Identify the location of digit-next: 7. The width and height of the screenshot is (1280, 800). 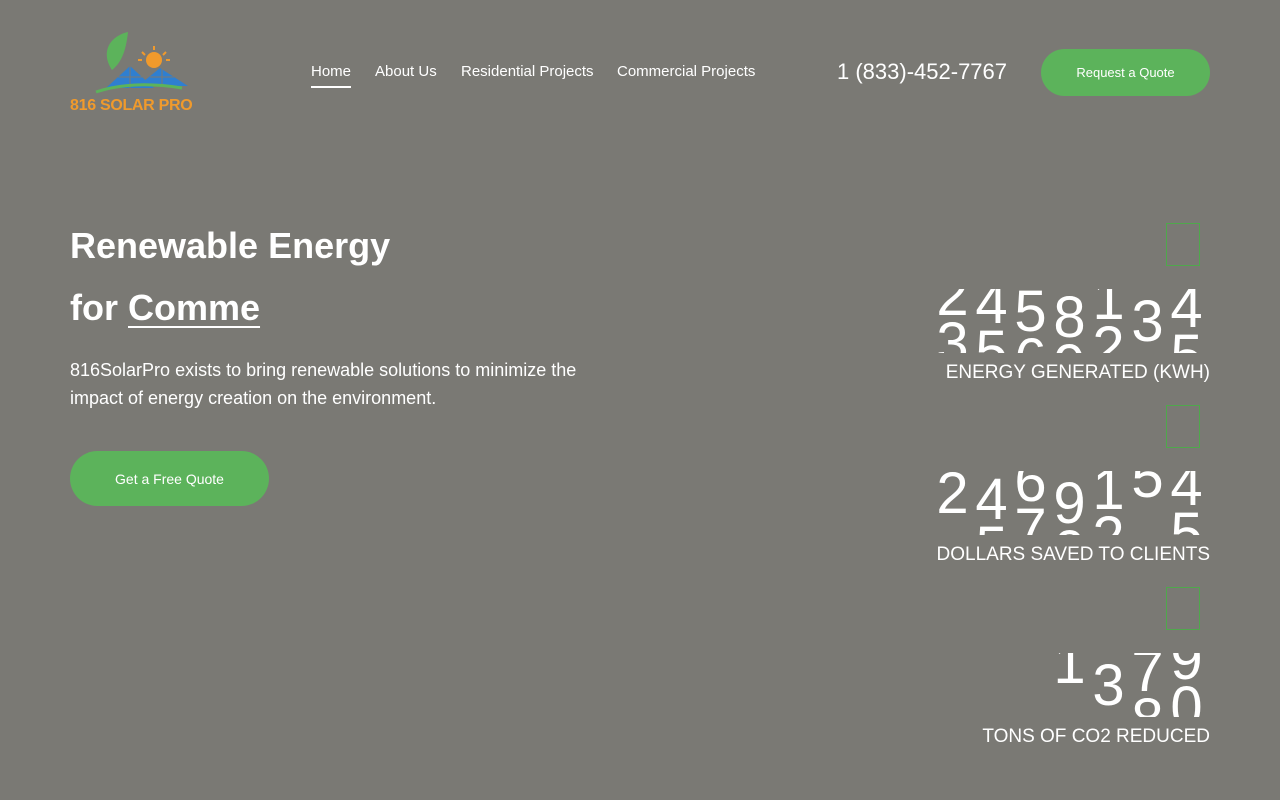
(1030, 516).